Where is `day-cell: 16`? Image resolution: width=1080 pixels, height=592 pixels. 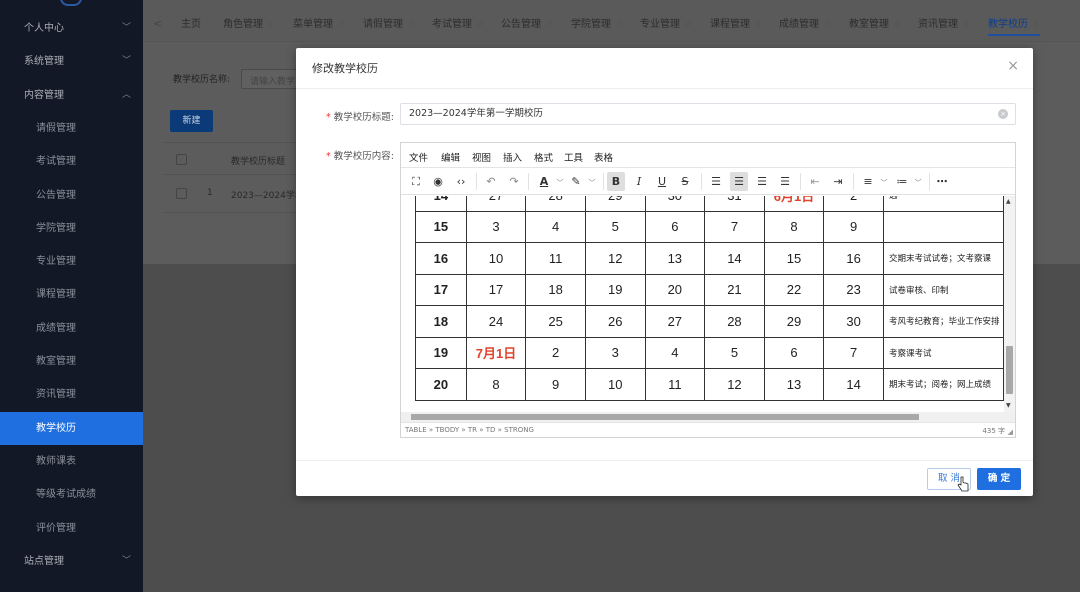
day-cell: 16 is located at coordinates (853, 258).